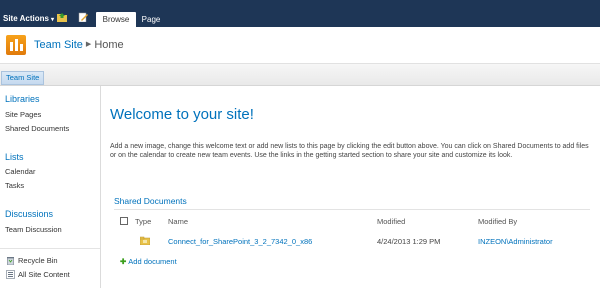 The width and height of the screenshot is (600, 288). I want to click on quick-launch-divider, so click(50, 248).